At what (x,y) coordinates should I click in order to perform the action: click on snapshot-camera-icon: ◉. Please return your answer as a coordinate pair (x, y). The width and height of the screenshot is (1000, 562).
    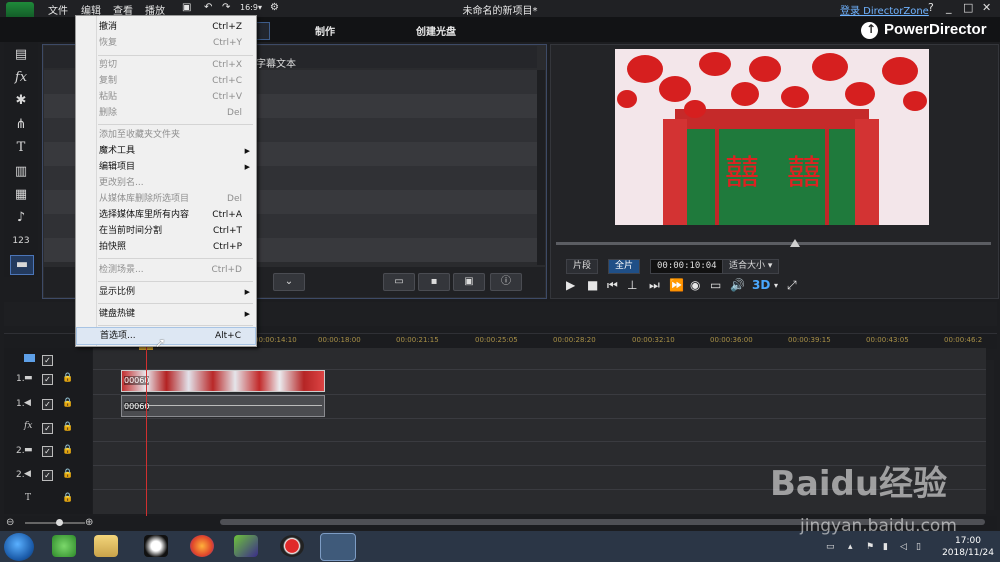
    Looking at the image, I should click on (695, 285).